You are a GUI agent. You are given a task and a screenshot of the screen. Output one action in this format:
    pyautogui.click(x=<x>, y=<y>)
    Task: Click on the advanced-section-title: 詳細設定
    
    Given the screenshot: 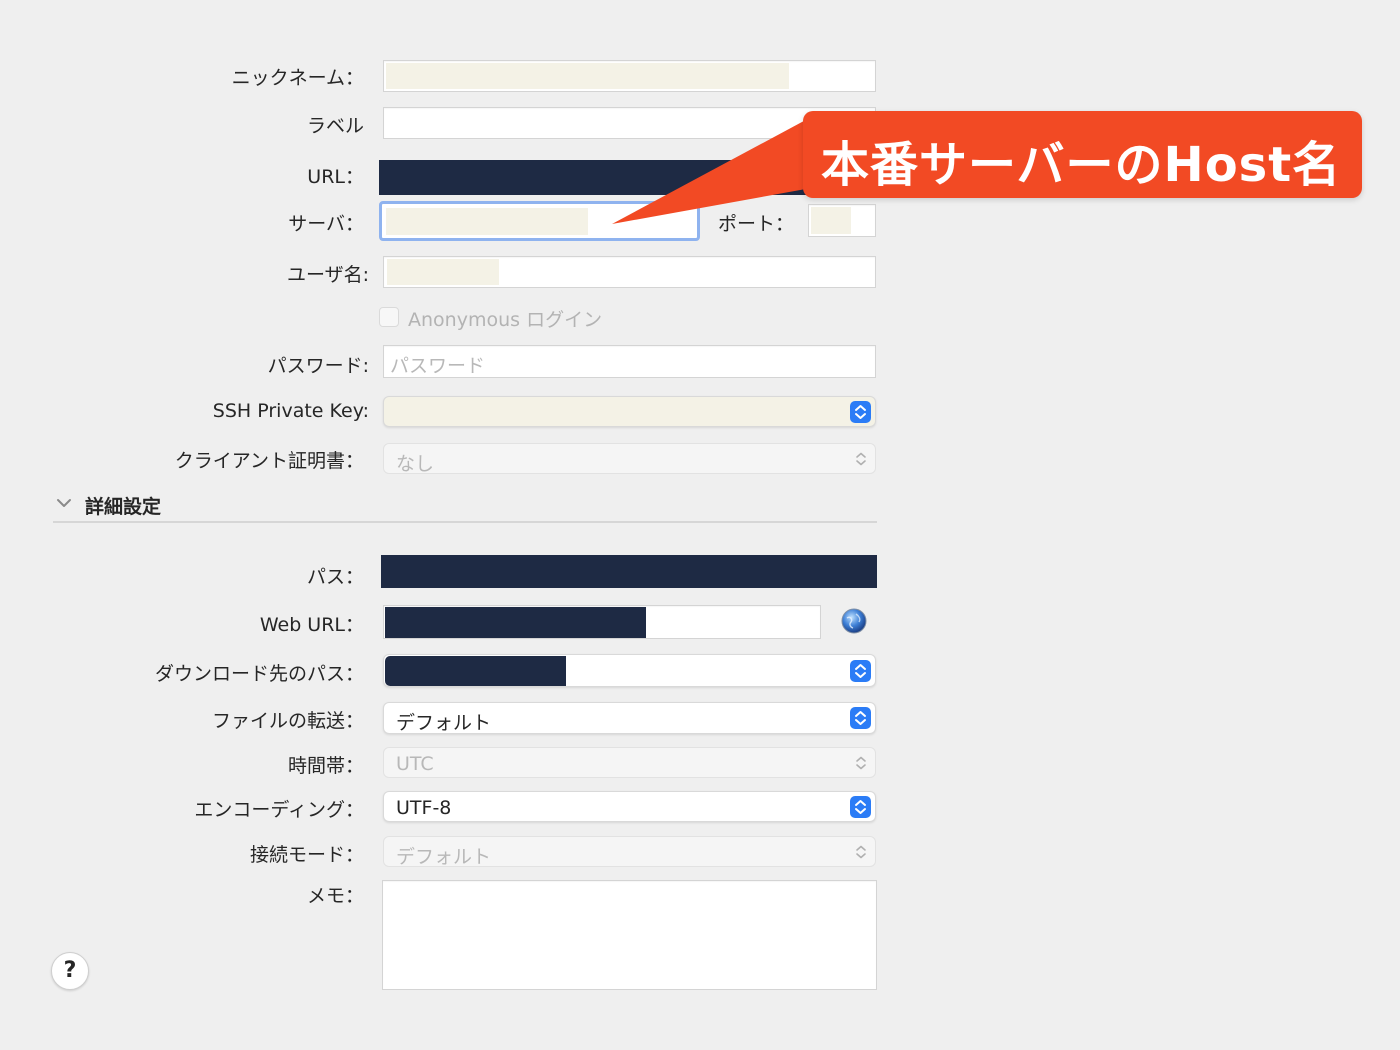 What is the action you would take?
    pyautogui.click(x=123, y=505)
    